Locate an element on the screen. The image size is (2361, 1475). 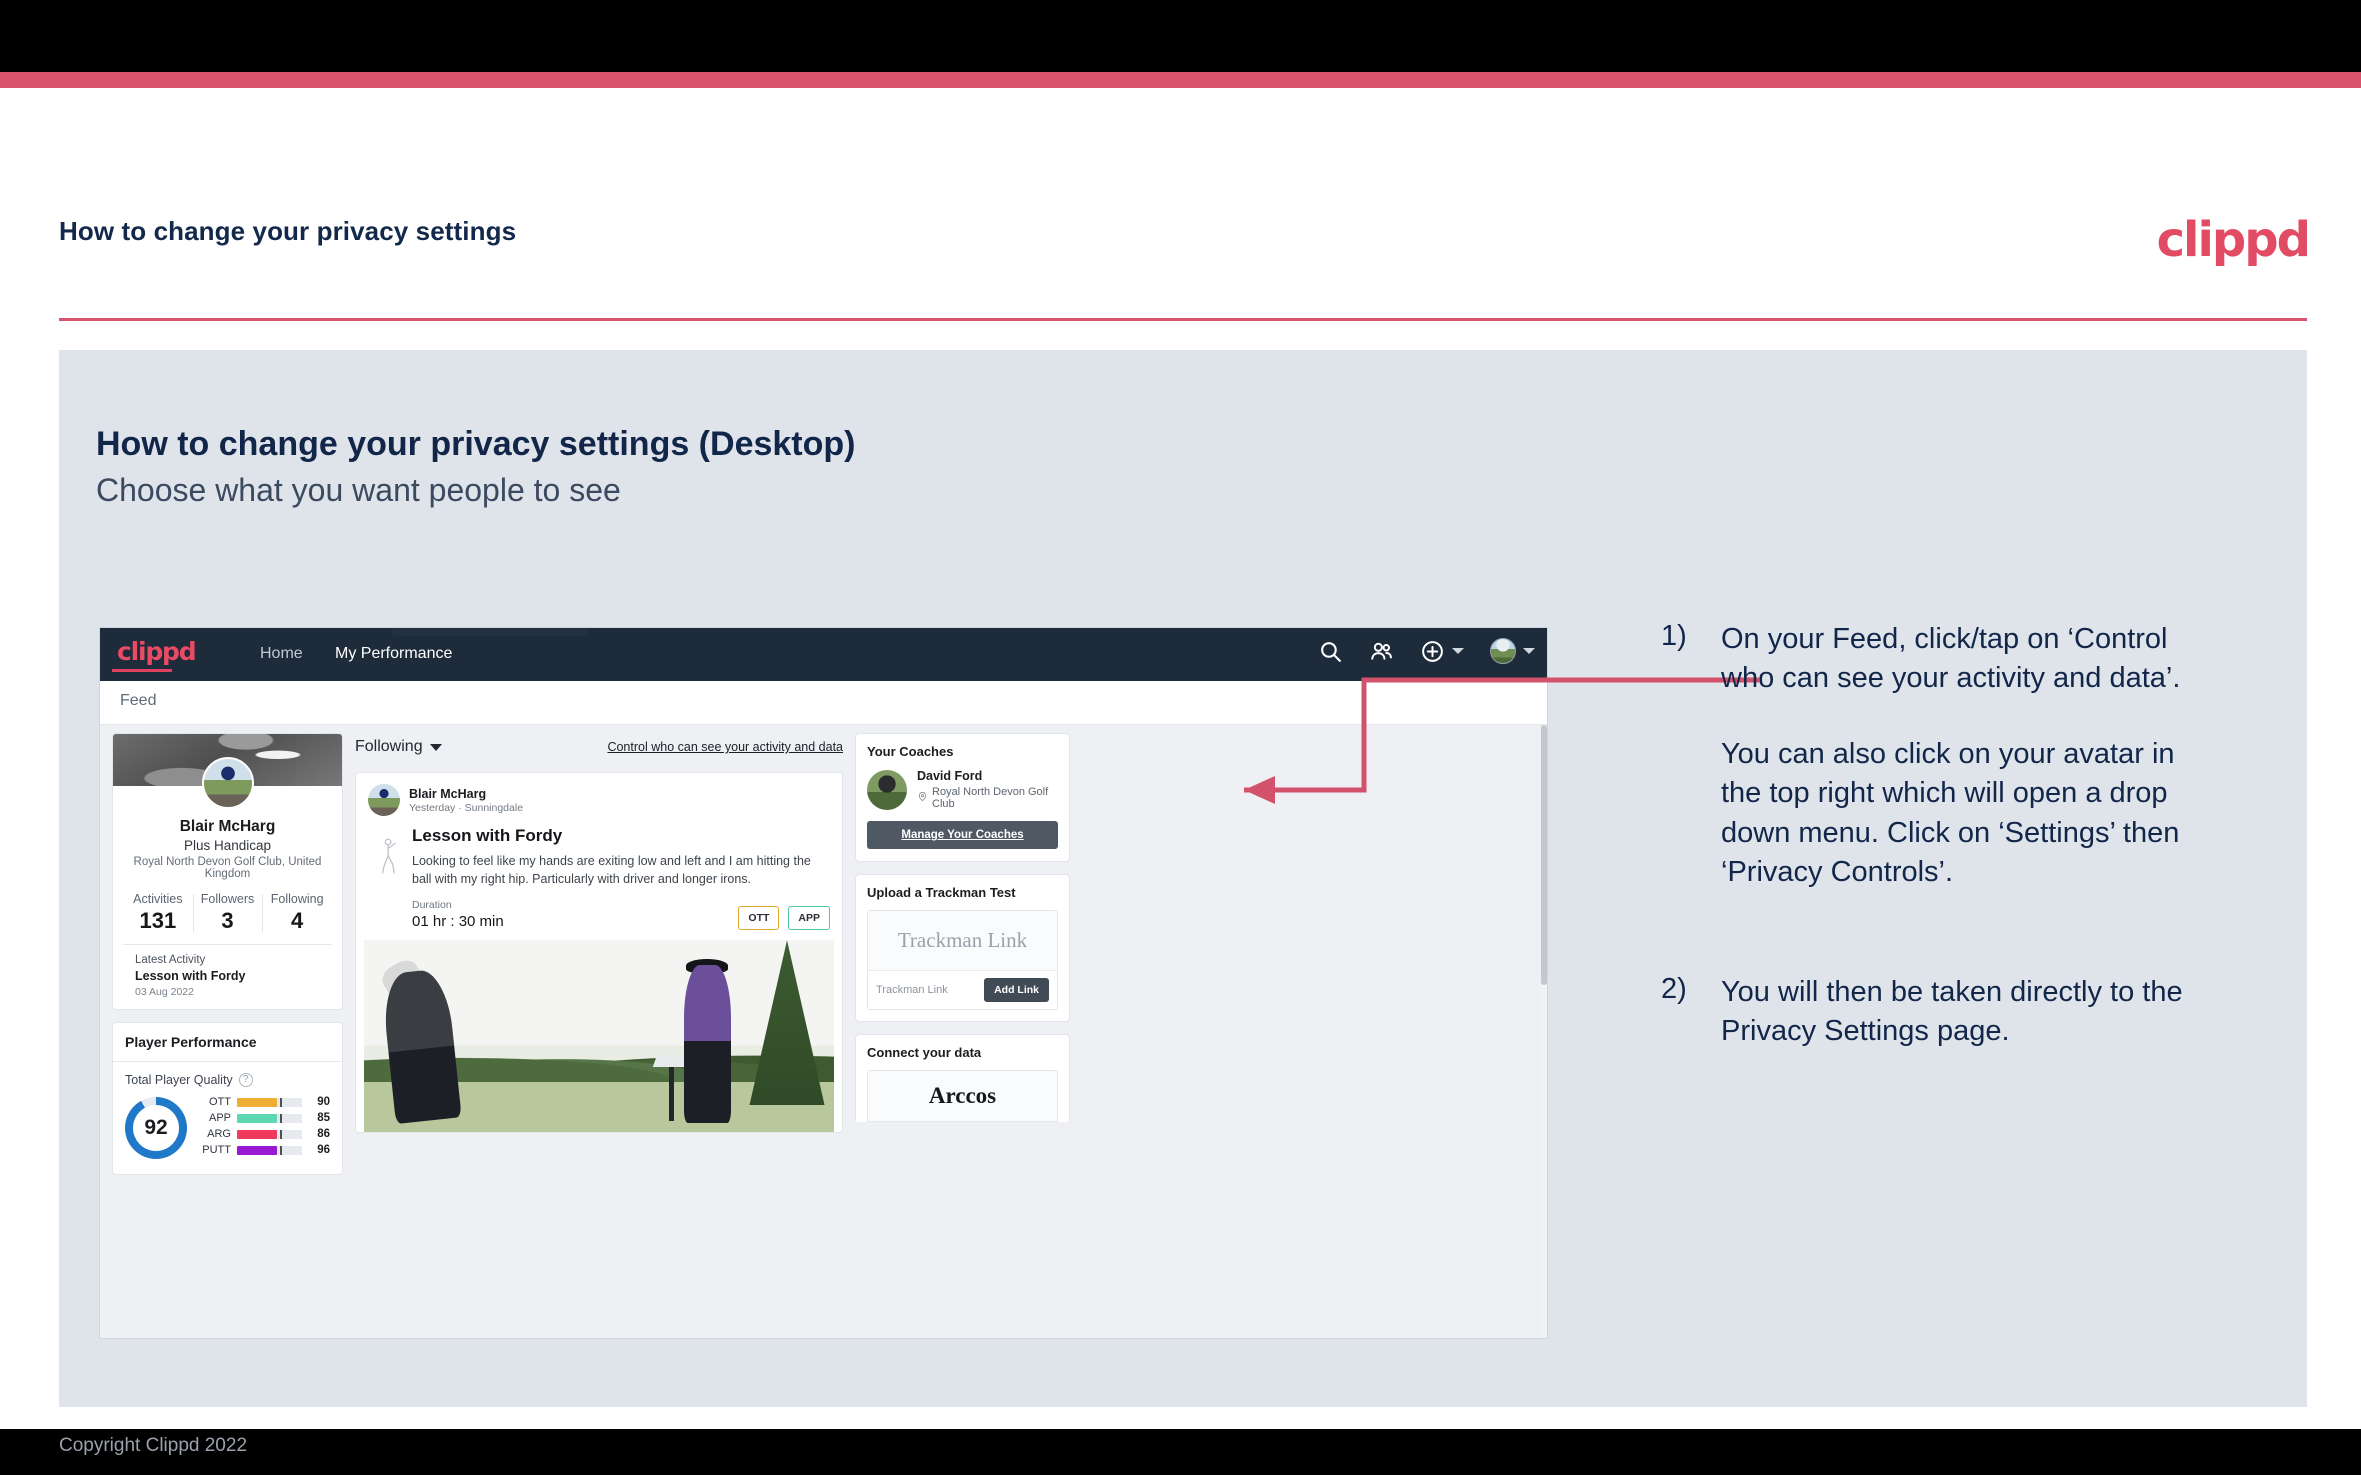
tpq-value: 92 is located at coordinates (156, 1127).